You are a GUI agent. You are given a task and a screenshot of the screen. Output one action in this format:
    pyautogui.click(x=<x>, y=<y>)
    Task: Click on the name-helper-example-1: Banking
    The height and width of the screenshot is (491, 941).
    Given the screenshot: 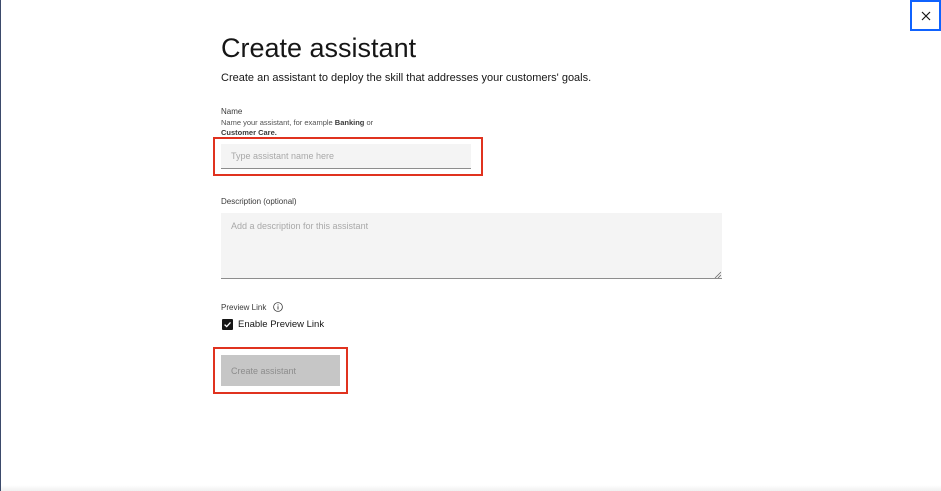 What is the action you would take?
    pyautogui.click(x=349, y=122)
    